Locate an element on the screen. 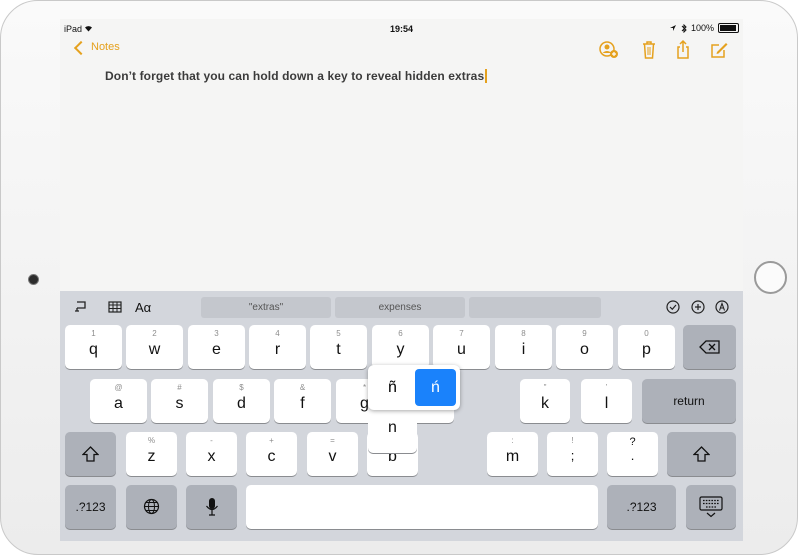 The width and height of the screenshot is (800, 557). key-exclaim: !; is located at coordinates (572, 454).